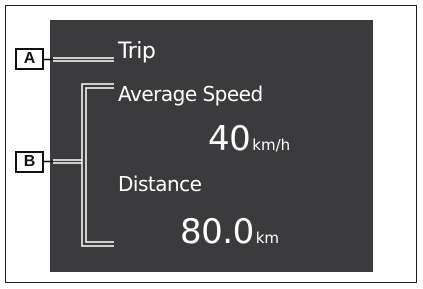  What do you see at coordinates (83, 165) in the screenshot?
I see `callout-b-bracket` at bounding box center [83, 165].